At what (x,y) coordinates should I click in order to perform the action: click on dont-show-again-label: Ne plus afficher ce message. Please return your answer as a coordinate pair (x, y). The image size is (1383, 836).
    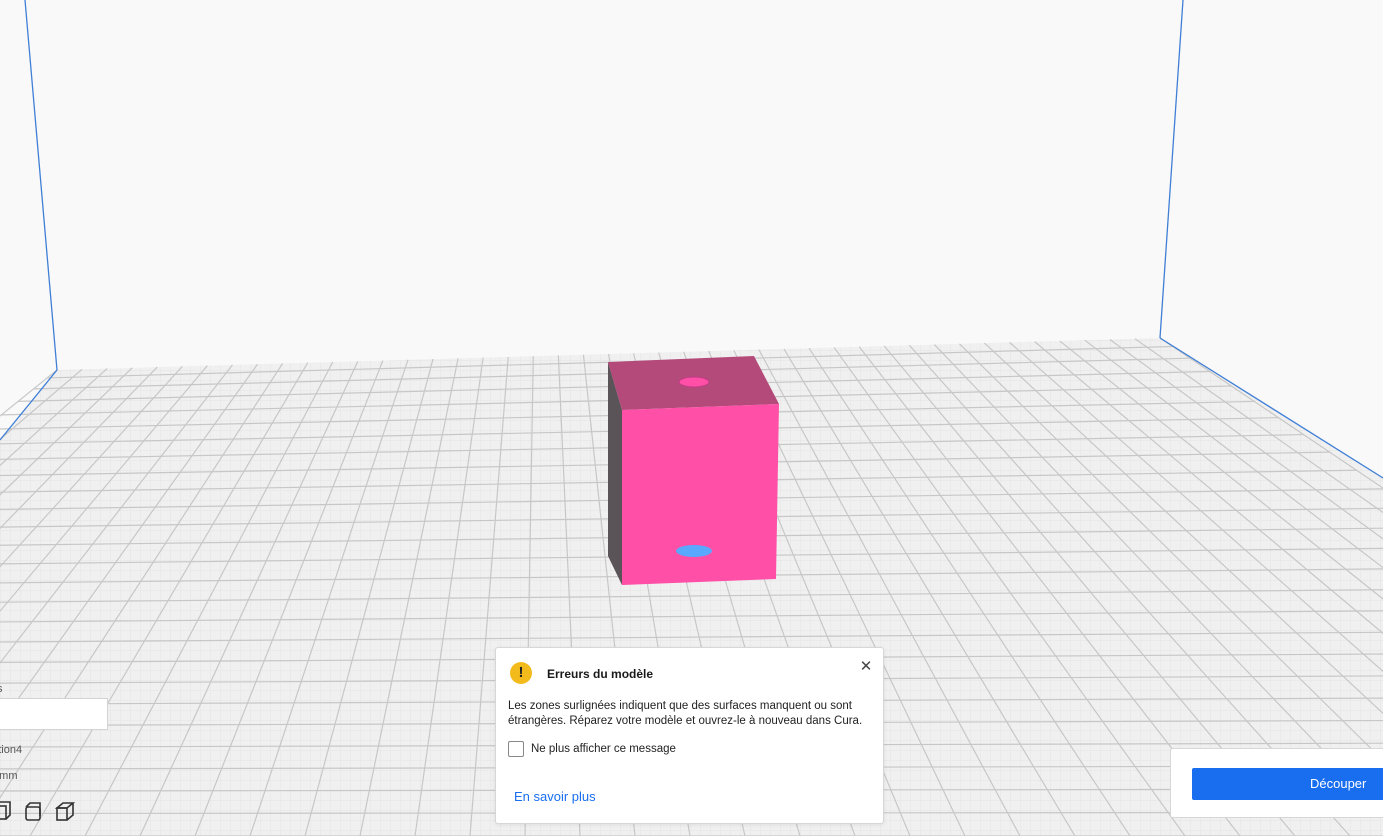
    Looking at the image, I should click on (603, 749).